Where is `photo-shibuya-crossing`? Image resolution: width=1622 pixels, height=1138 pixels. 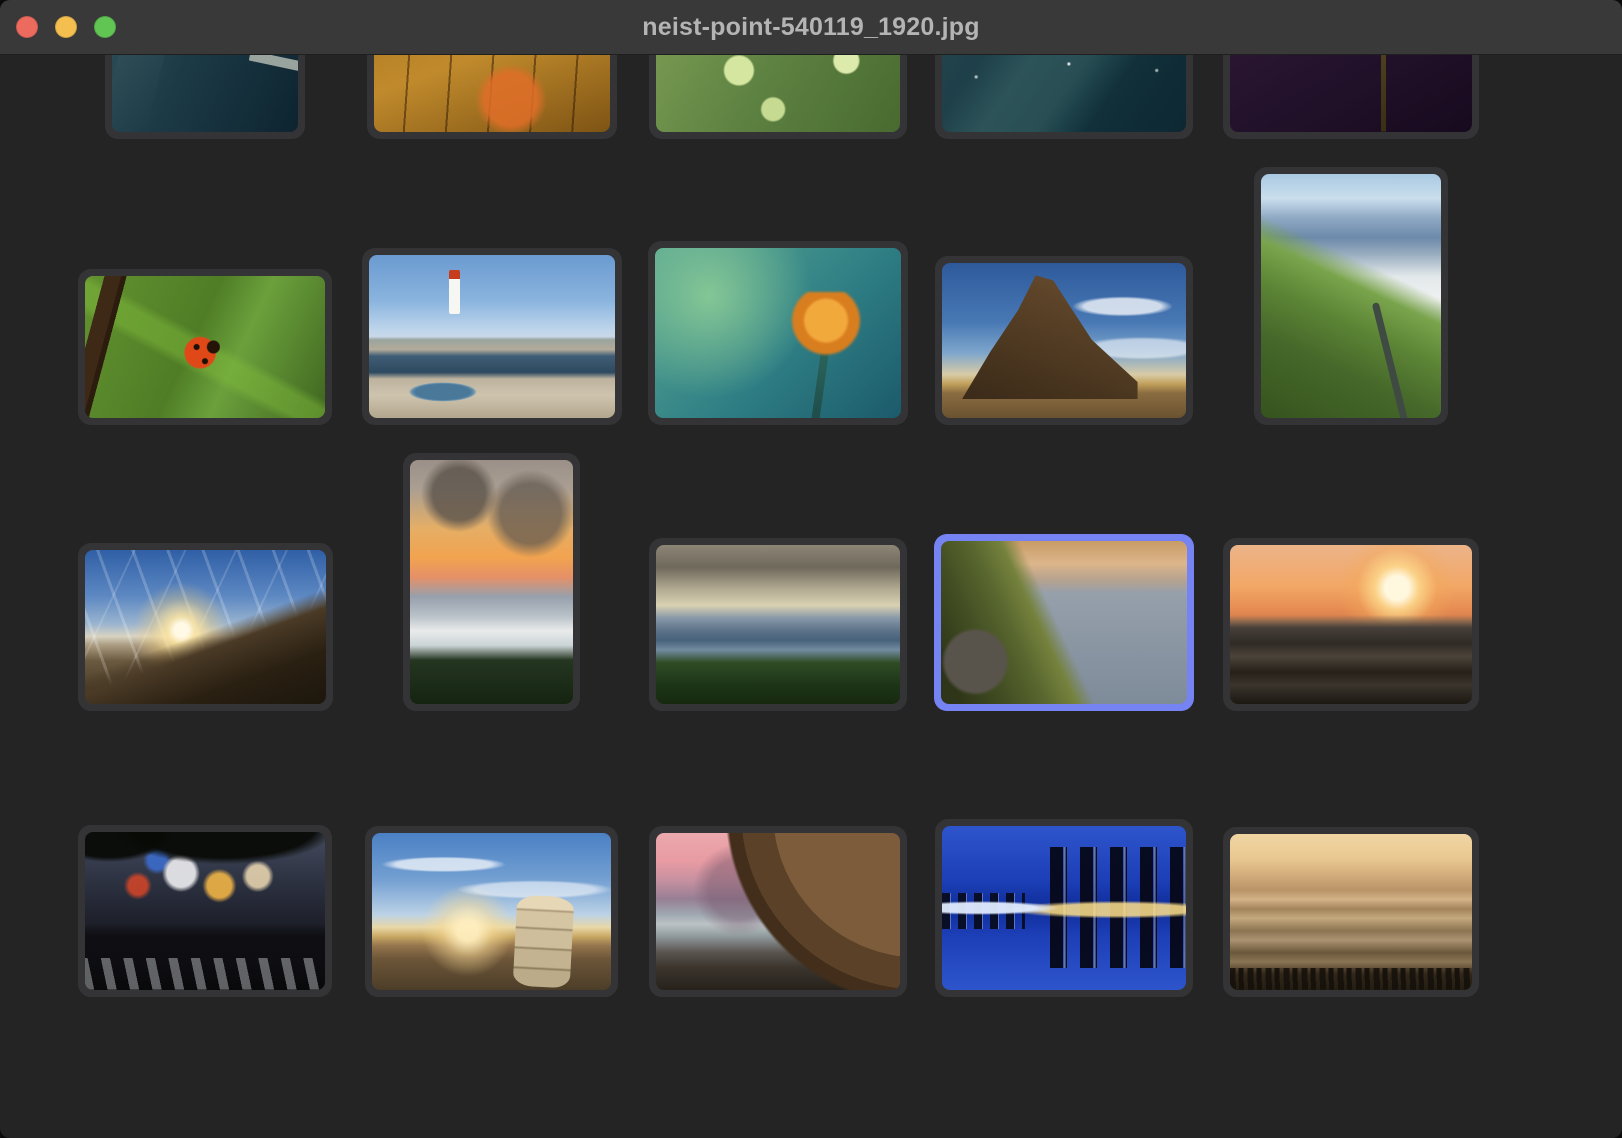
photo-shibuya-crossing is located at coordinates (205, 911).